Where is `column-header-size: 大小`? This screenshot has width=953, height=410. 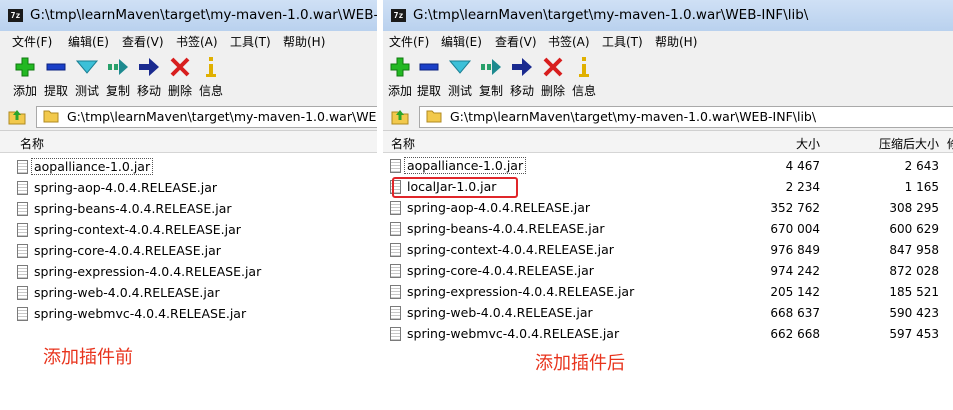
column-header-size: 大小 is located at coordinates (808, 143).